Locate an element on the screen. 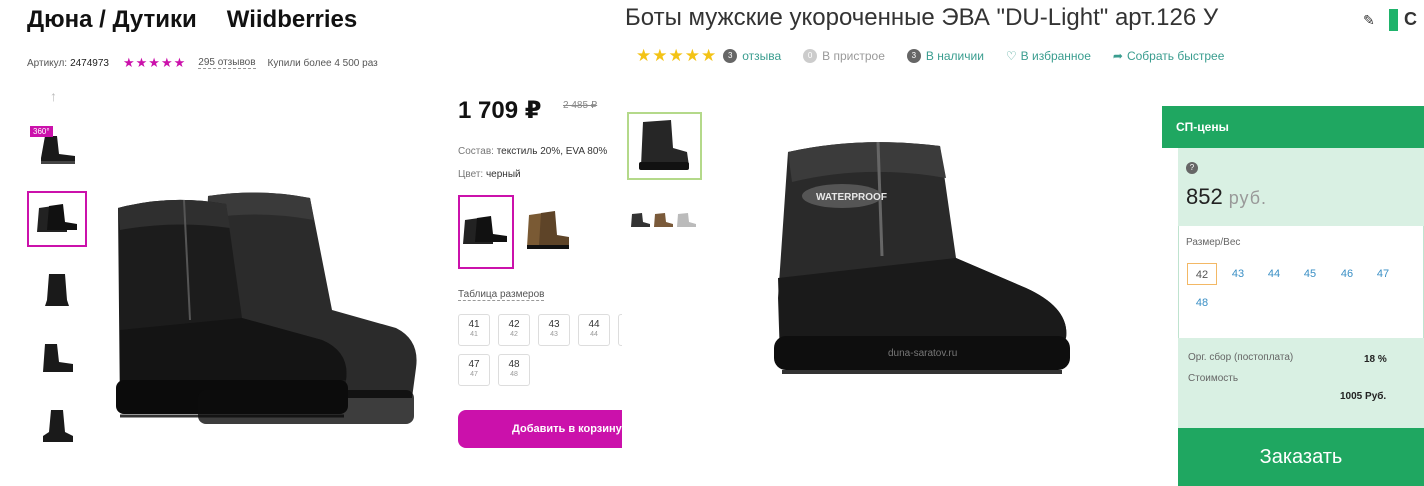  price: 1 709 ₽ is located at coordinates (500, 110).